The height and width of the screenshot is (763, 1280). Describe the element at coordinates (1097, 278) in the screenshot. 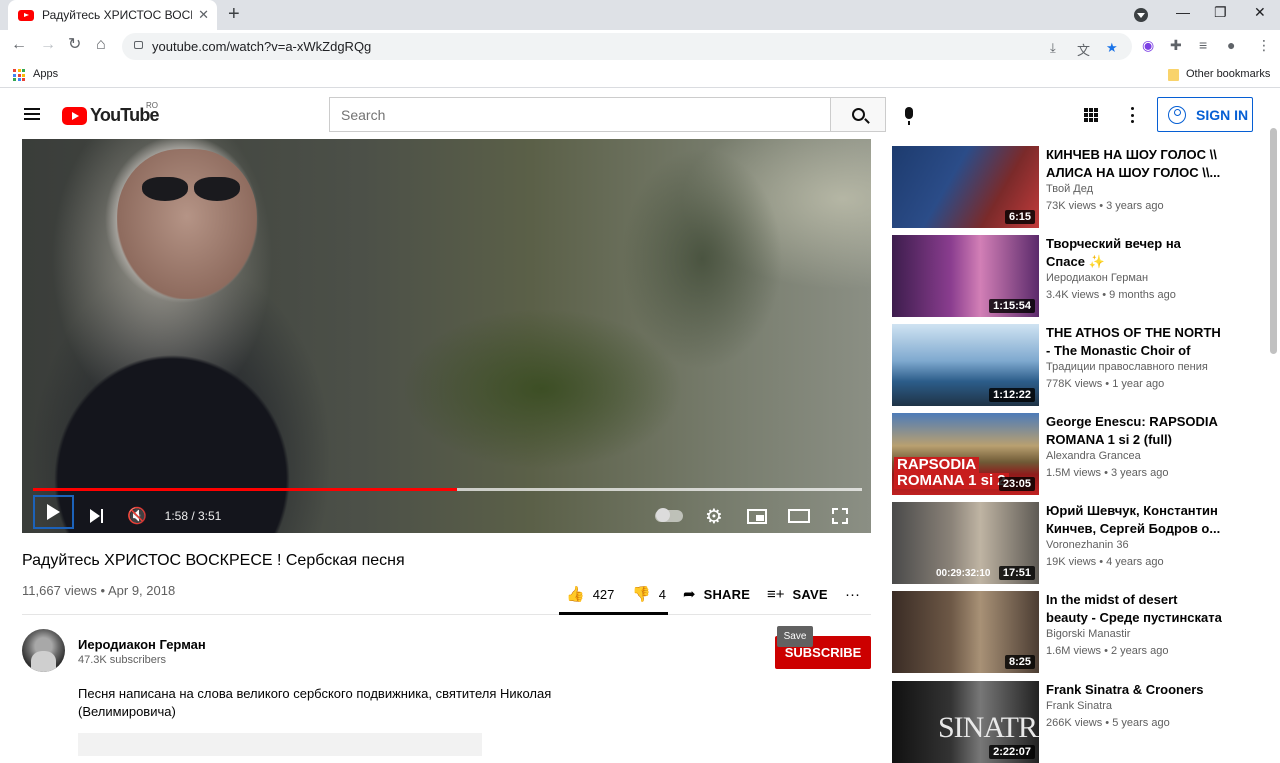

I see `related-video-channel: Иеродиакон Герман` at that location.